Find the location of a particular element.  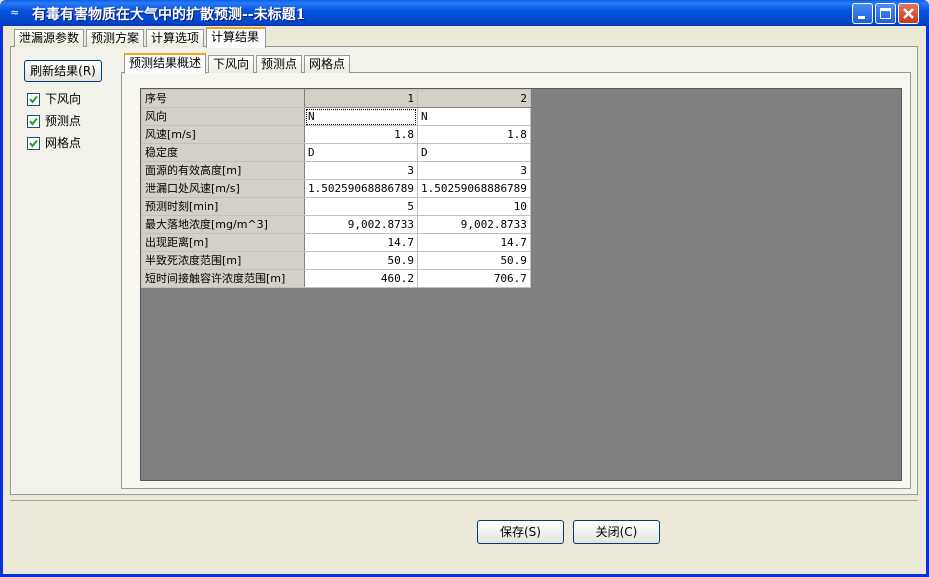

table-row: 风速[m/s] 1.8 1.8 is located at coordinates (336, 134).